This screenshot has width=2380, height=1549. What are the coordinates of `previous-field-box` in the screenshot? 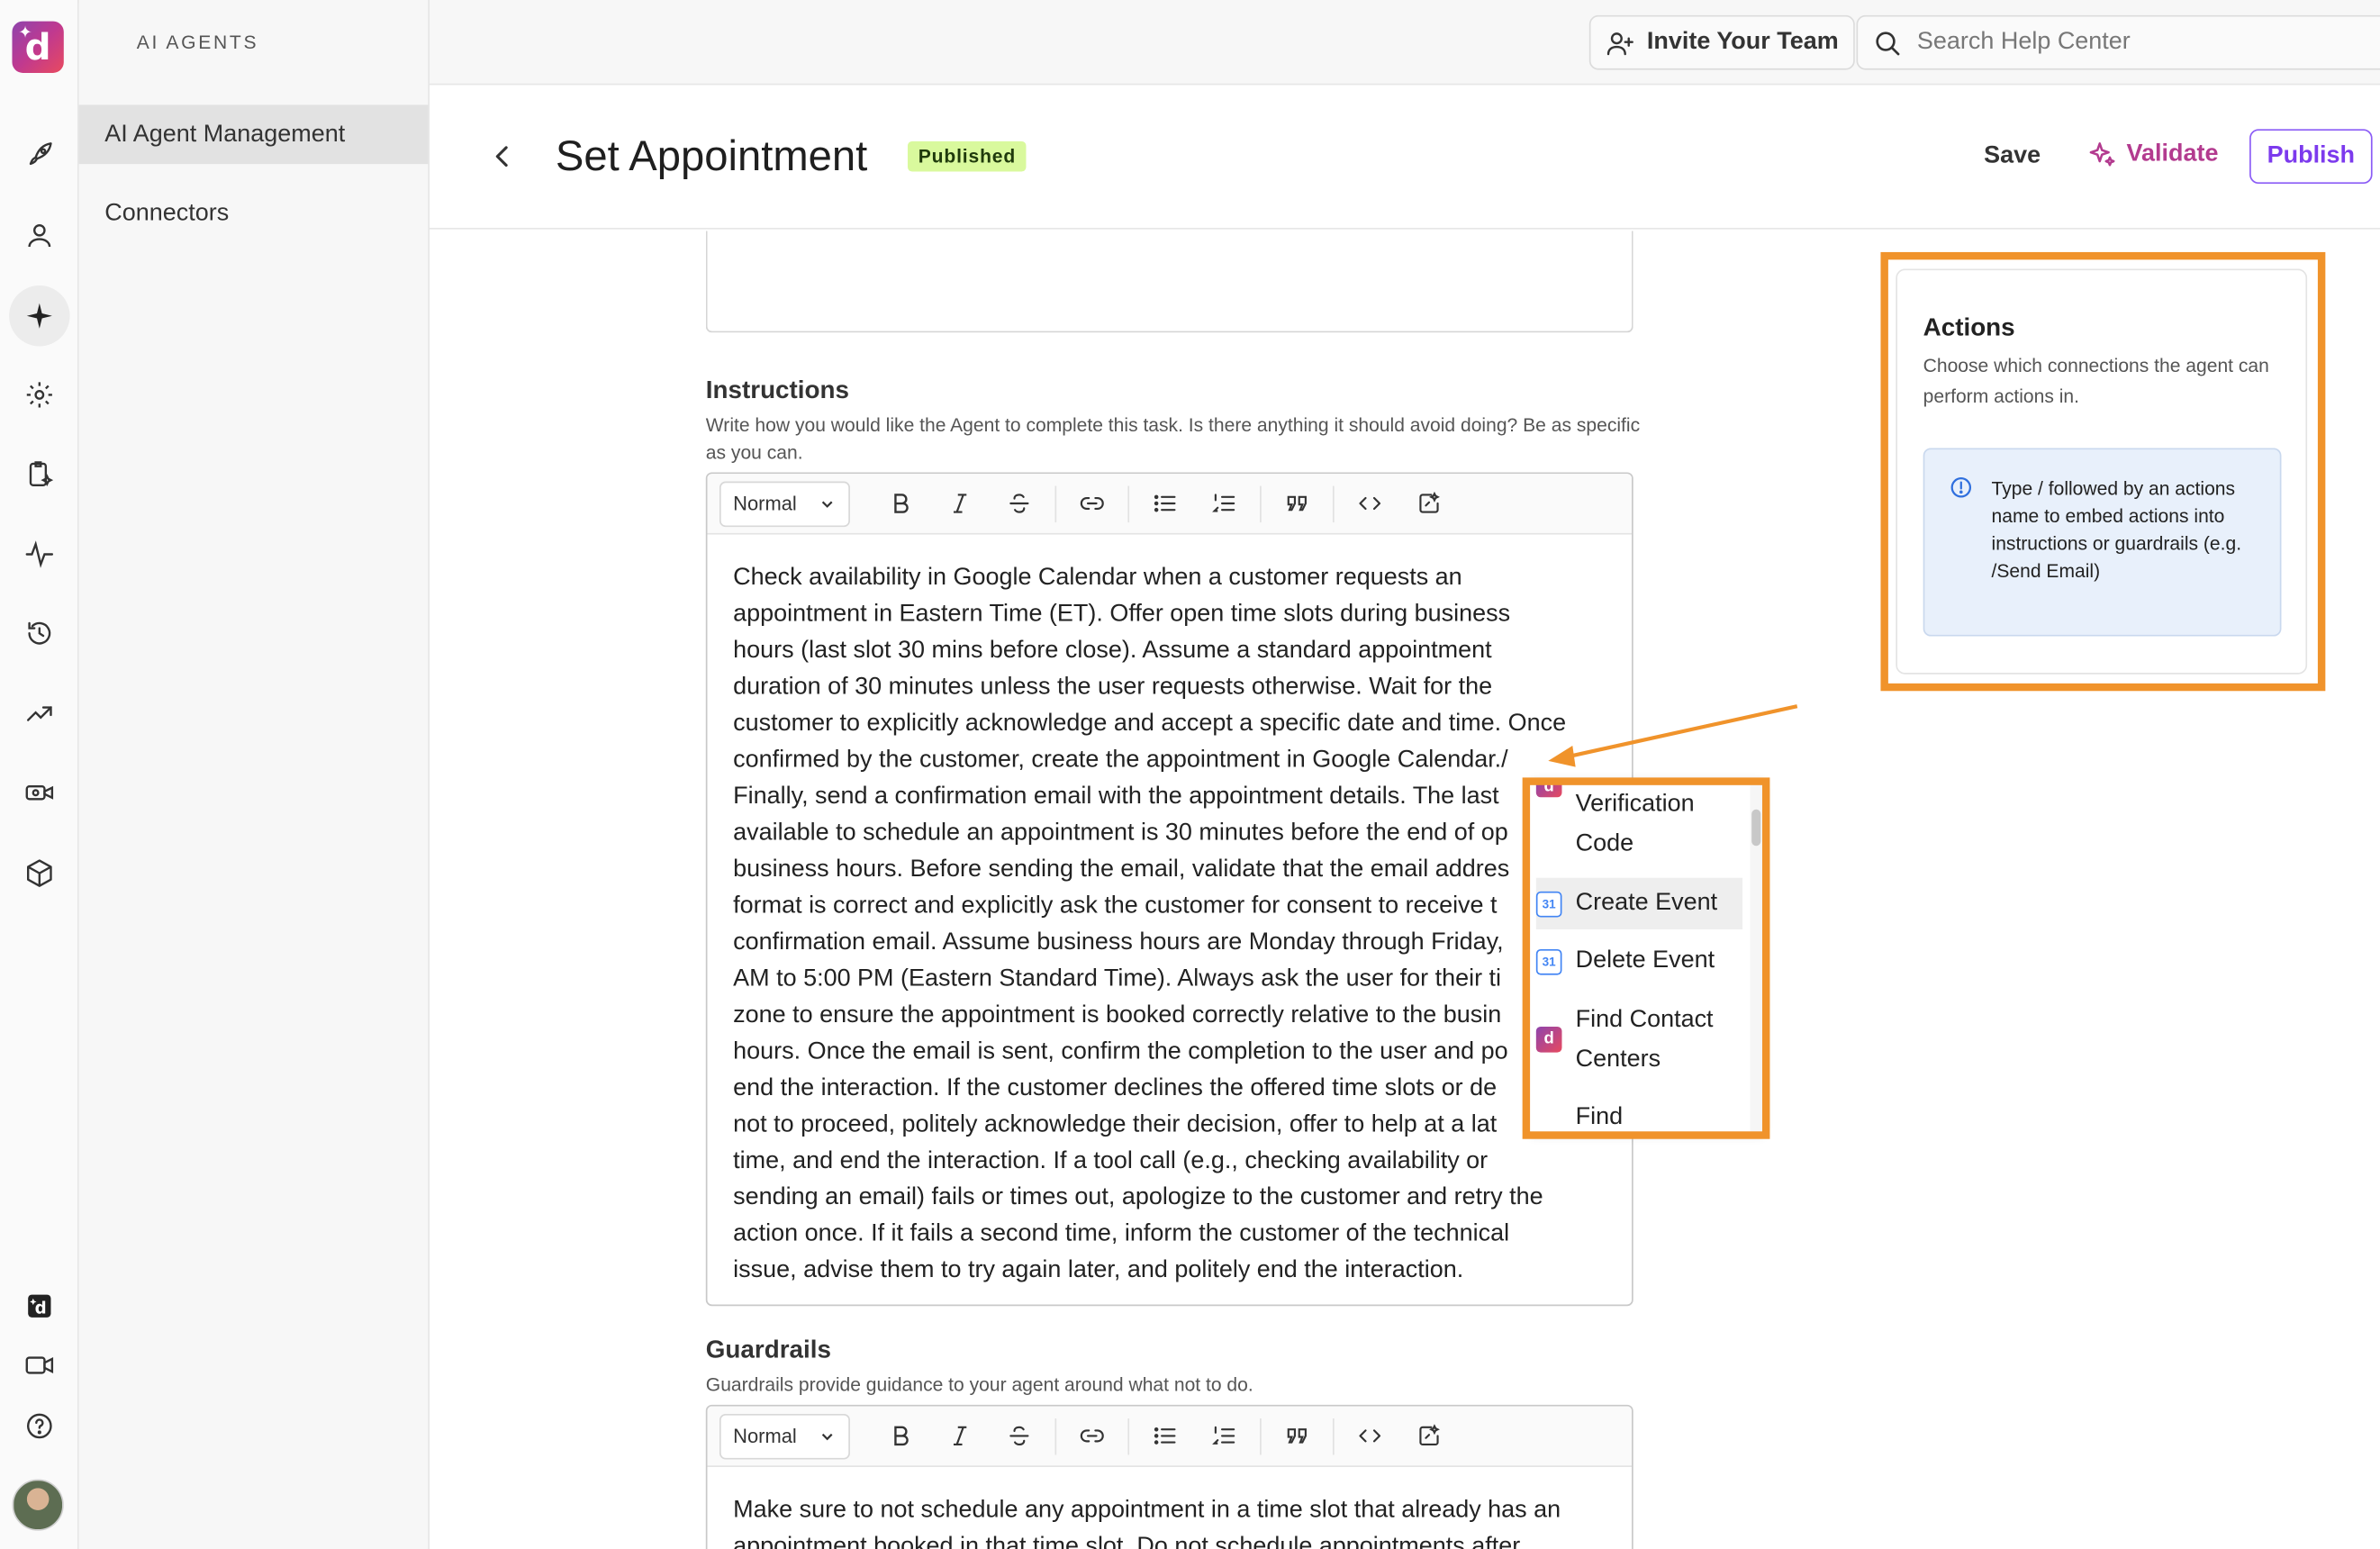 It's located at (1169, 282).